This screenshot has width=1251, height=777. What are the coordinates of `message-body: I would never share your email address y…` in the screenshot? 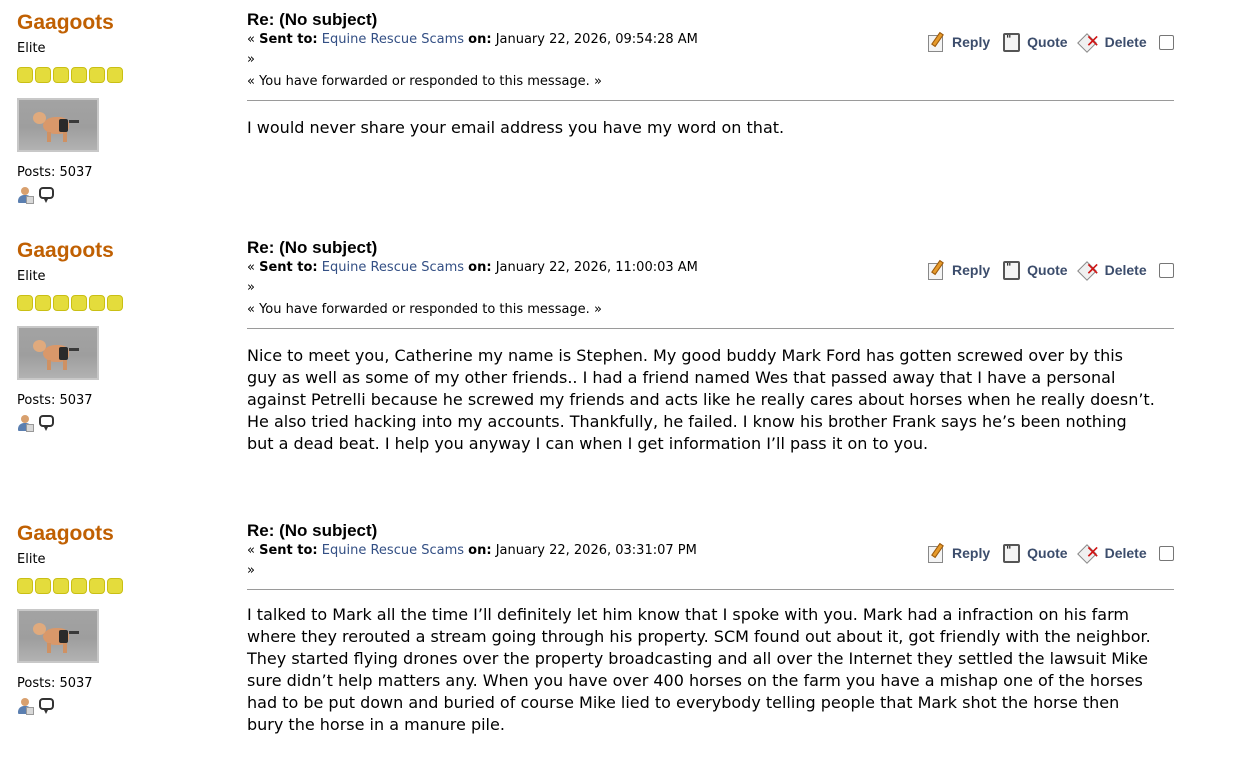 It's located at (516, 127).